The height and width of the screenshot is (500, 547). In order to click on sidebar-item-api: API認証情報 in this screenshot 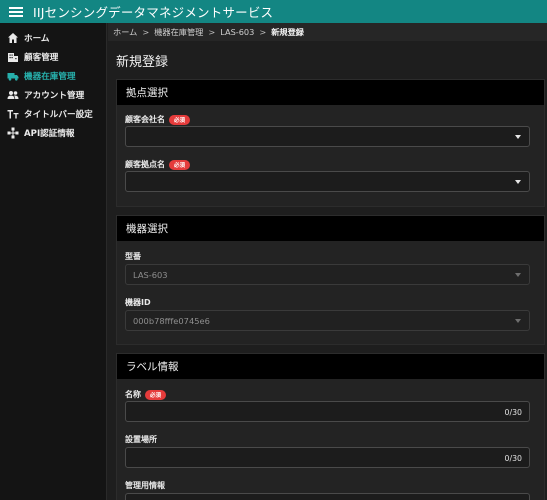, I will do `click(53, 132)`.